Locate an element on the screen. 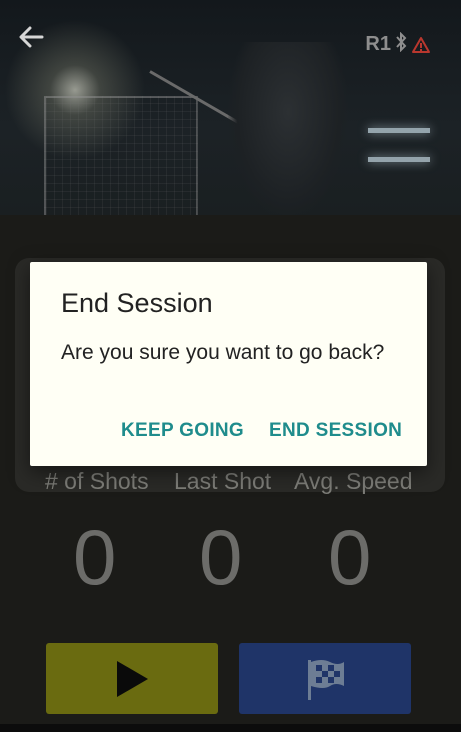 The height and width of the screenshot is (732, 461). bluetooth-icon is located at coordinates (401, 44).